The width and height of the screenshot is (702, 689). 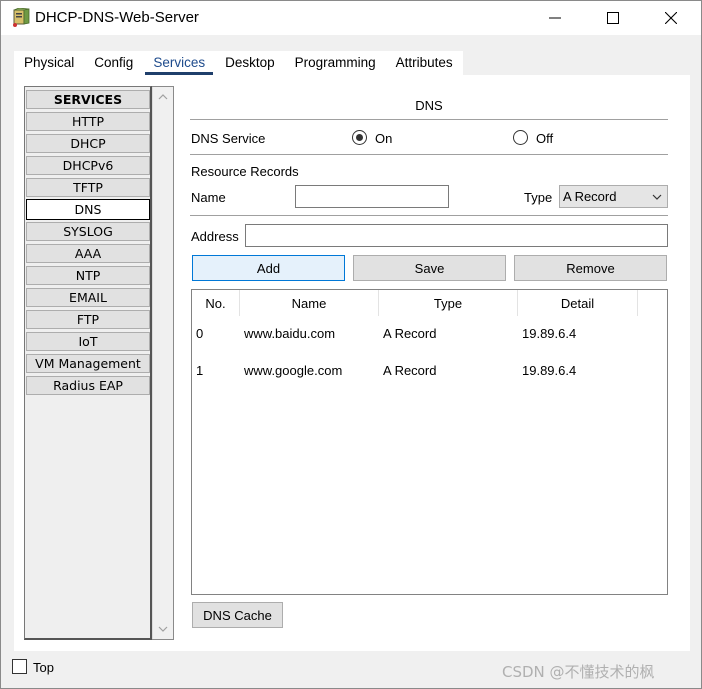 What do you see at coordinates (114, 63) in the screenshot?
I see `tab-config: Config` at bounding box center [114, 63].